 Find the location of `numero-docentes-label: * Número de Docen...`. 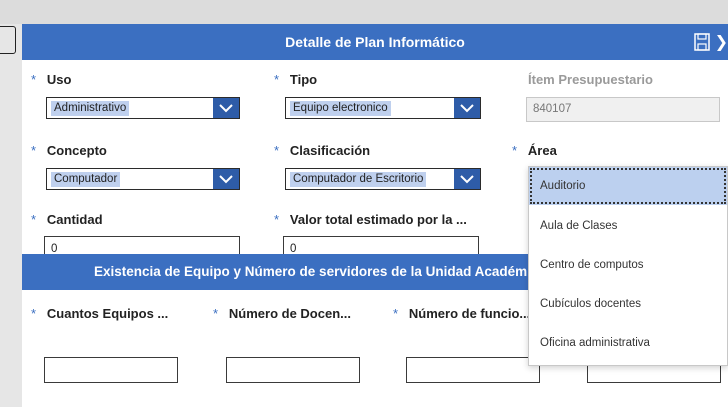

numero-docentes-label: * Número de Docen... is located at coordinates (282, 313).